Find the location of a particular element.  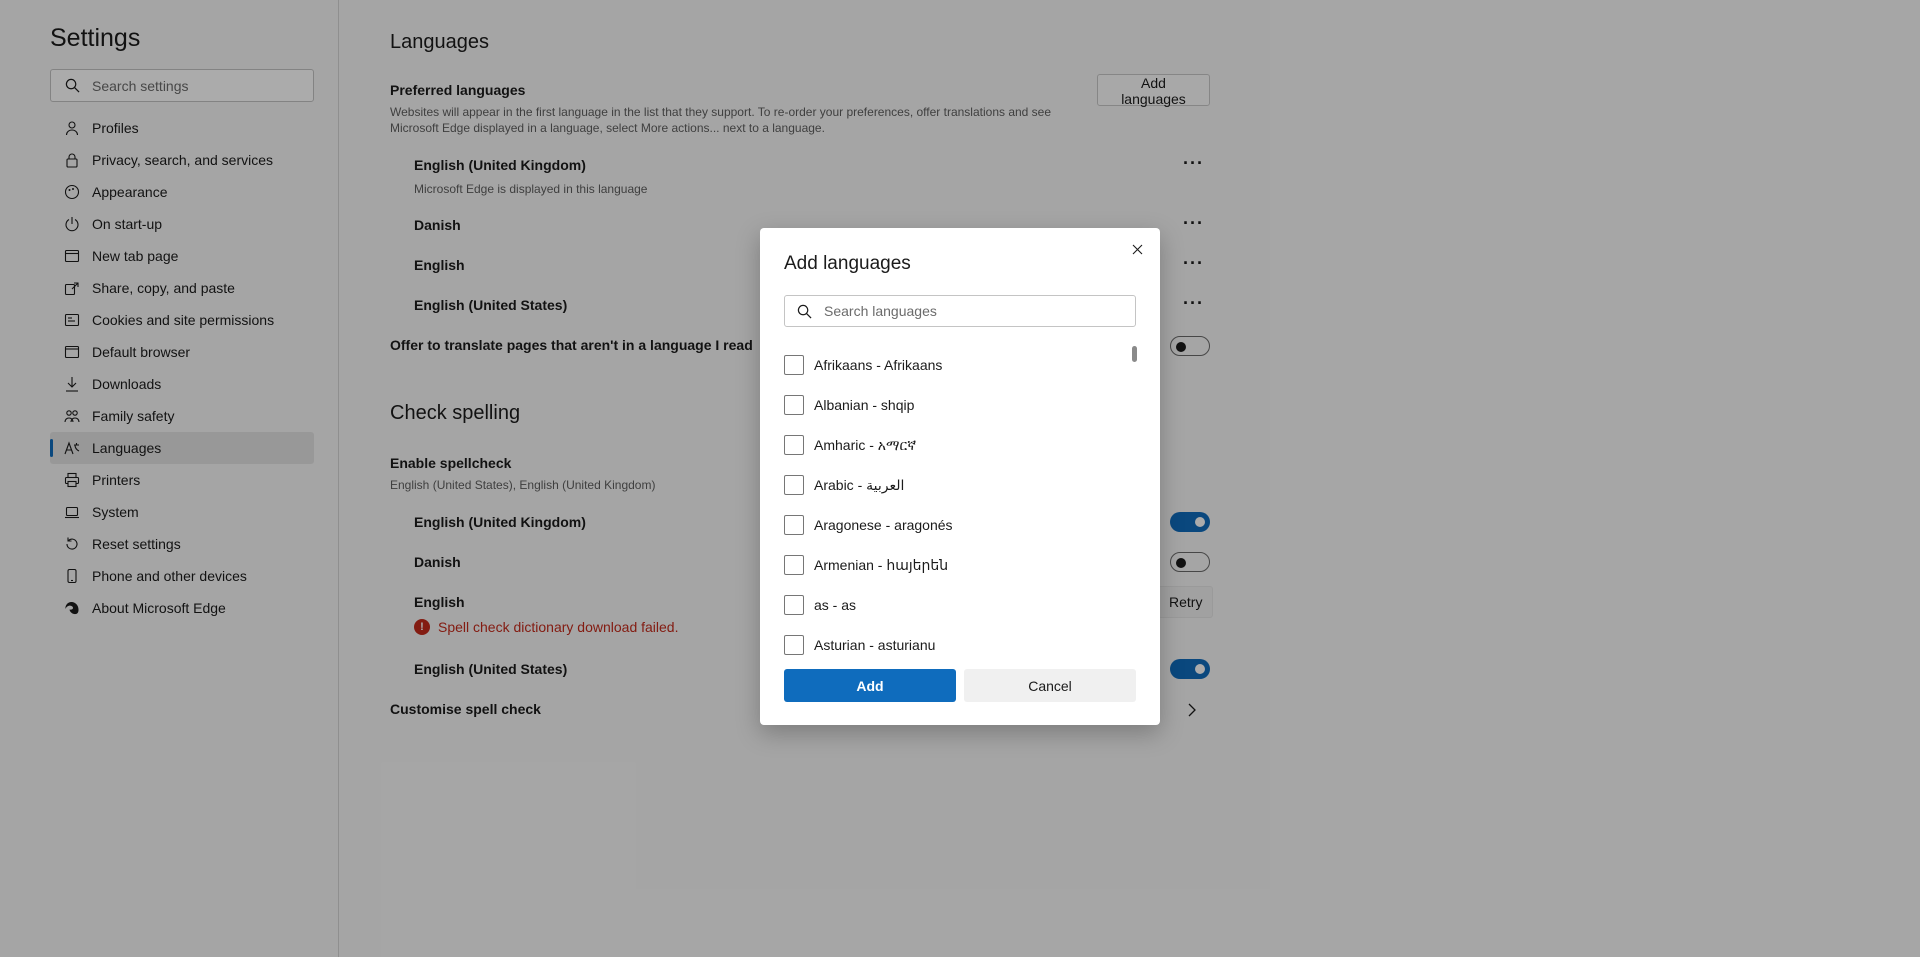

language-search-box is located at coordinates (960, 311).